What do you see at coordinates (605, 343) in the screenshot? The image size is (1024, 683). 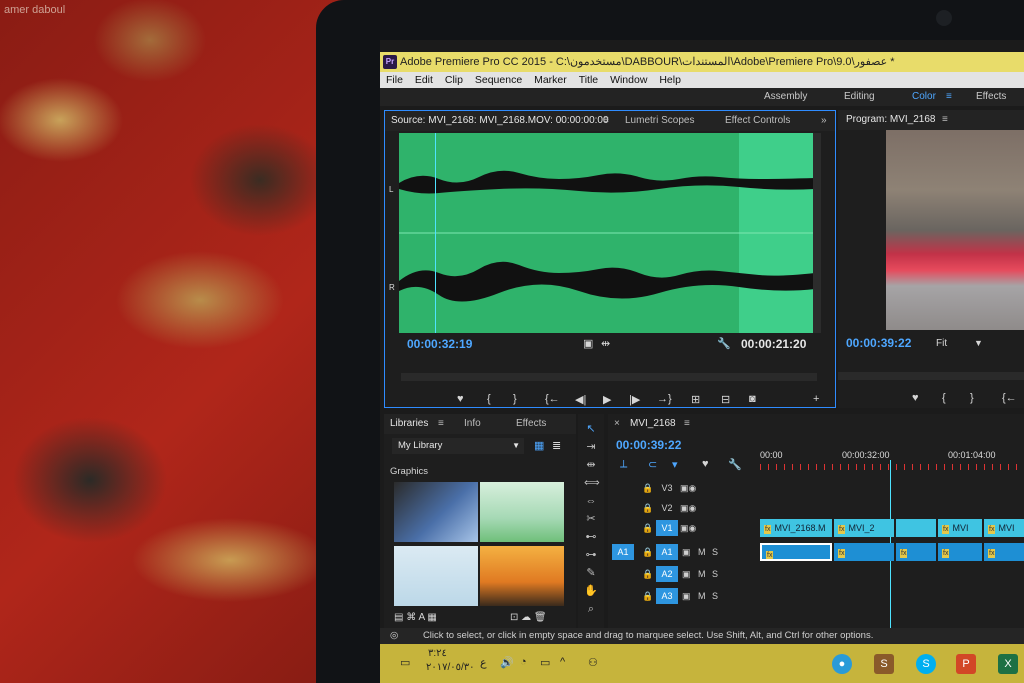 I see `drag-audio-icon: ⇹` at bounding box center [605, 343].